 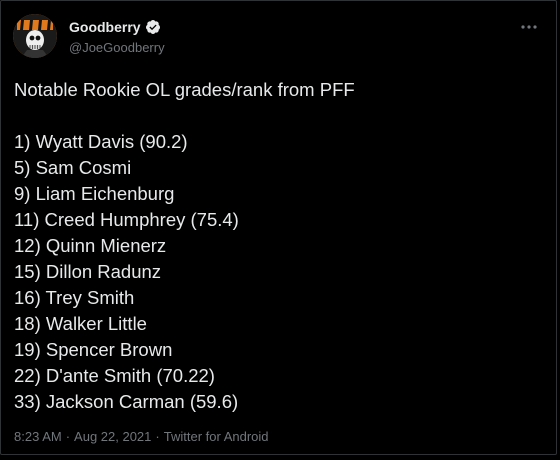 I want to click on verified-badge-icon, so click(x=153, y=27).